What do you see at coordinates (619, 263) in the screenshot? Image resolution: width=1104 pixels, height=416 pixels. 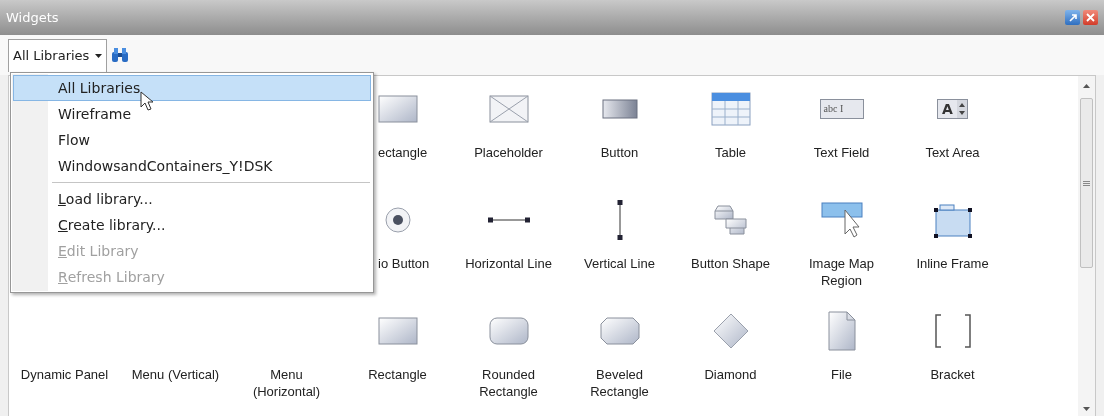 I see `widget-label: Vertical Line` at bounding box center [619, 263].